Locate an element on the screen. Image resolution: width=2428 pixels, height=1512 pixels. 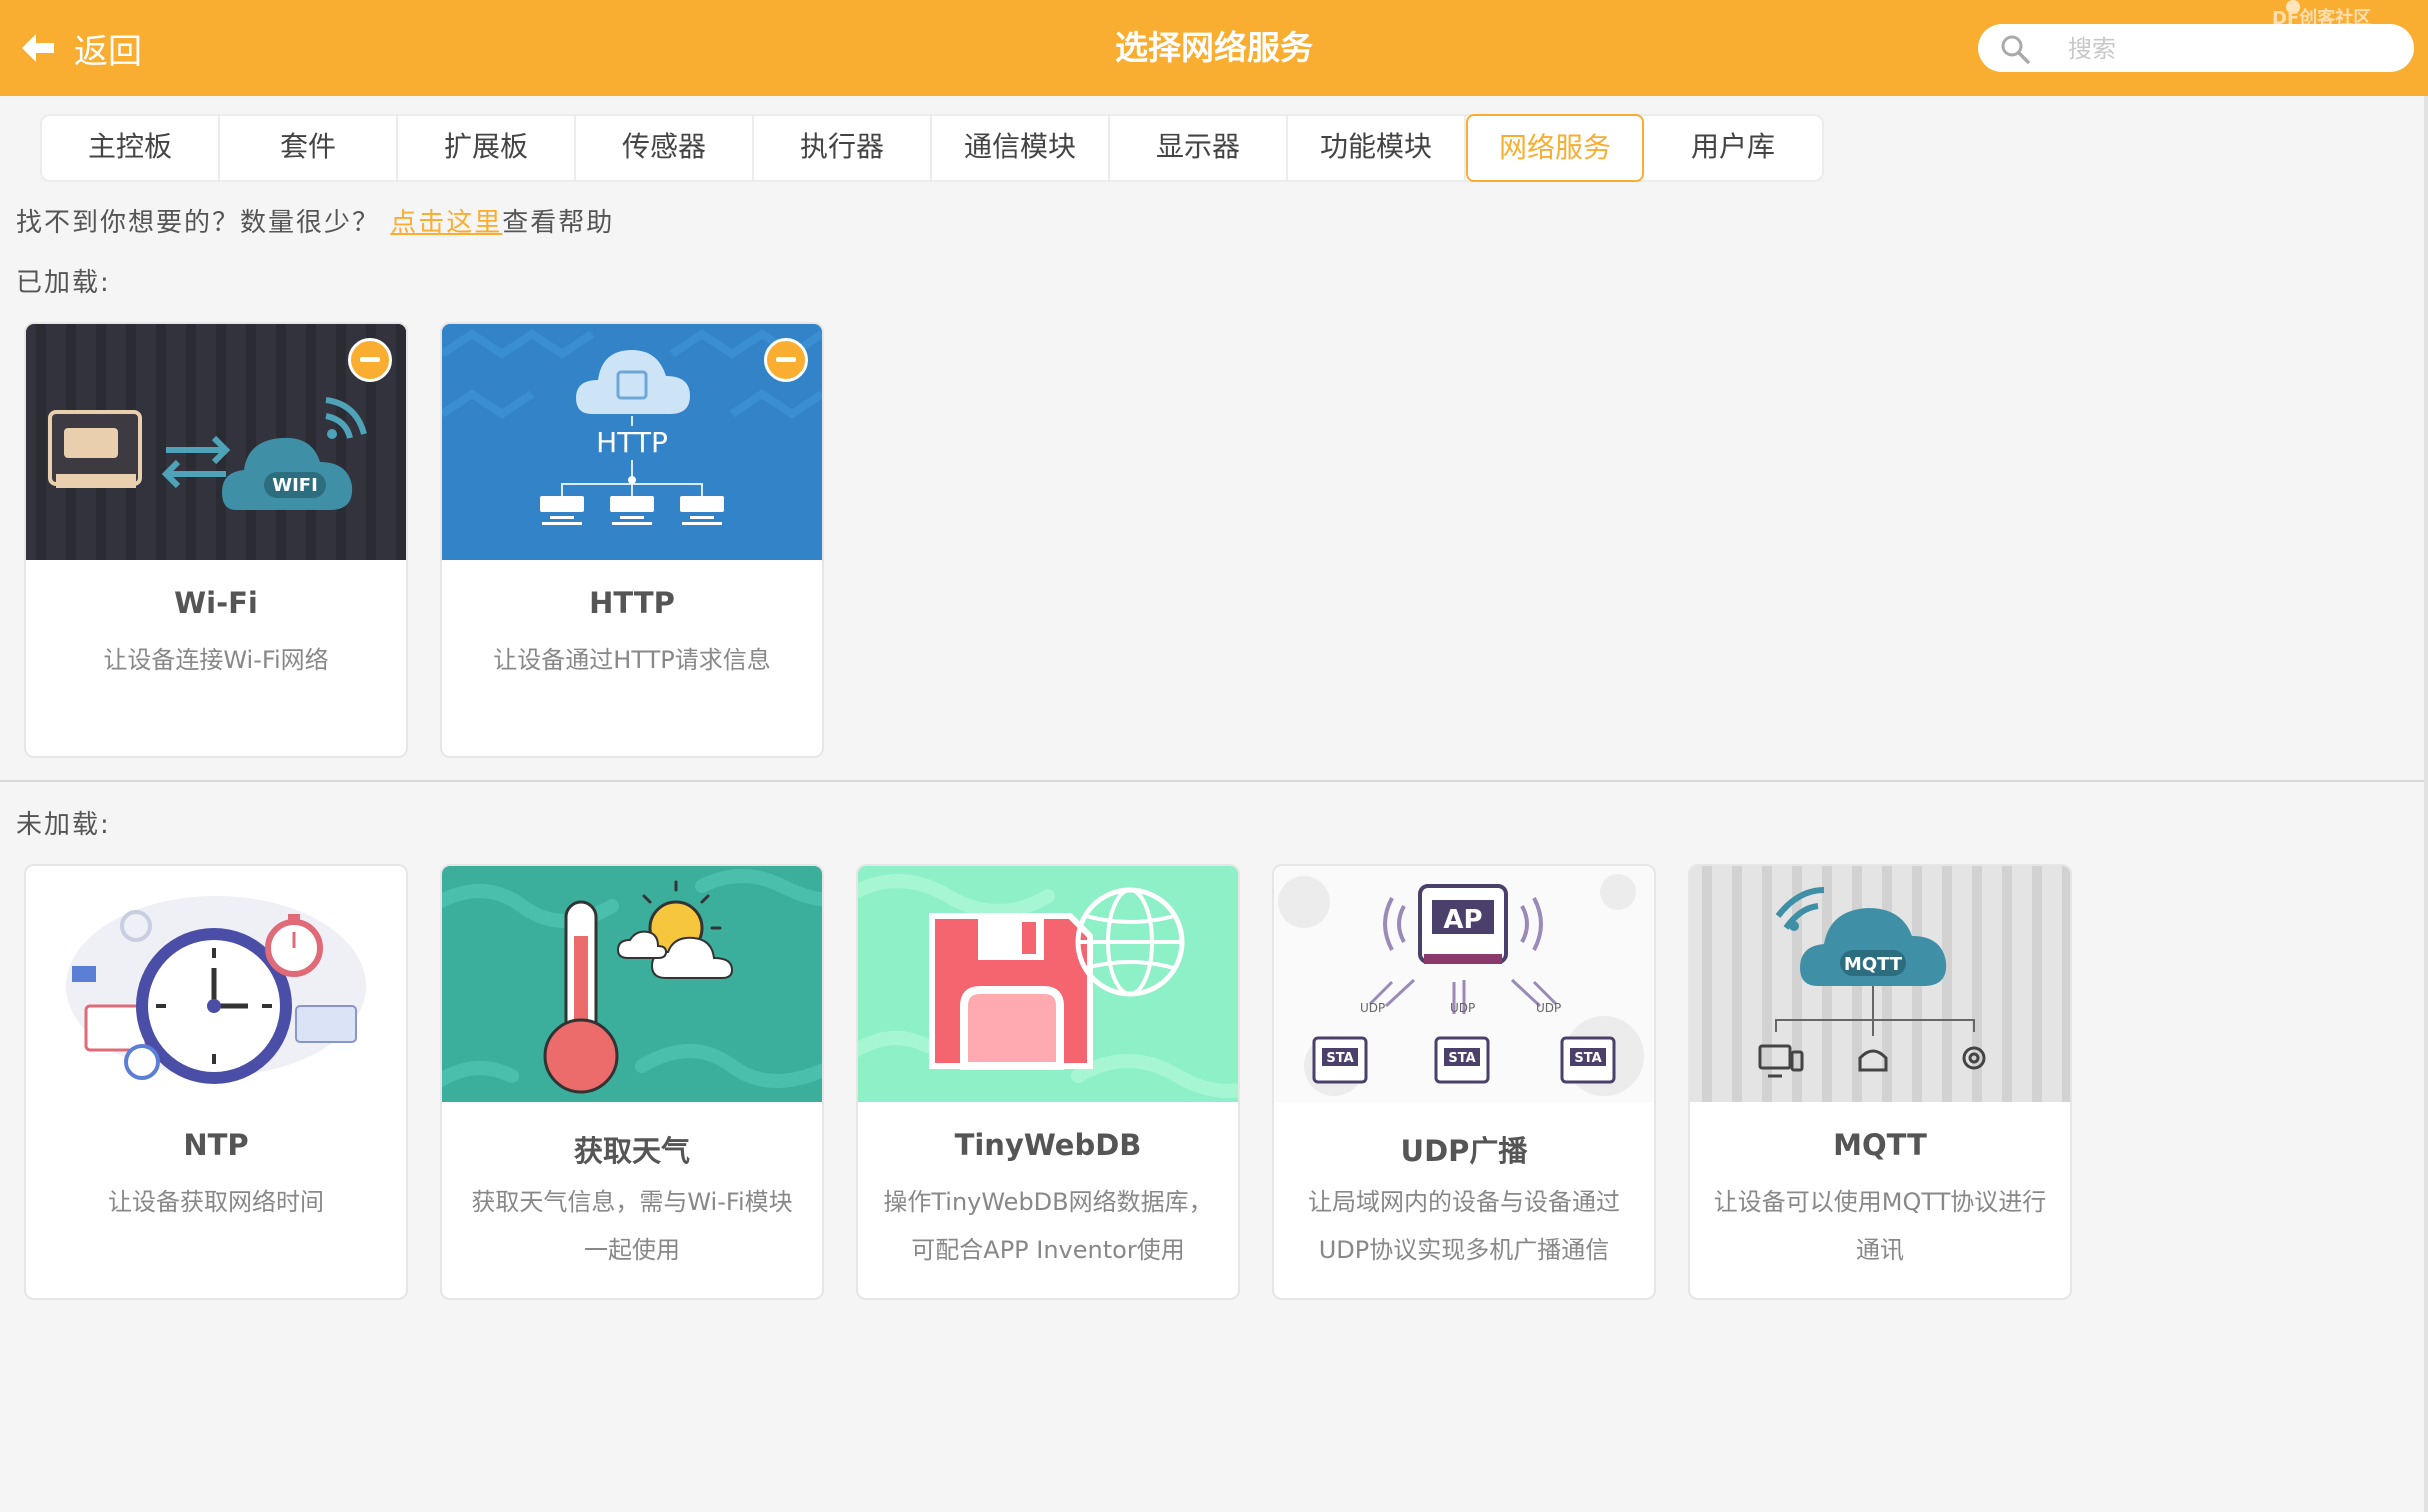
tab-user-library: 用户库 is located at coordinates (1733, 148).